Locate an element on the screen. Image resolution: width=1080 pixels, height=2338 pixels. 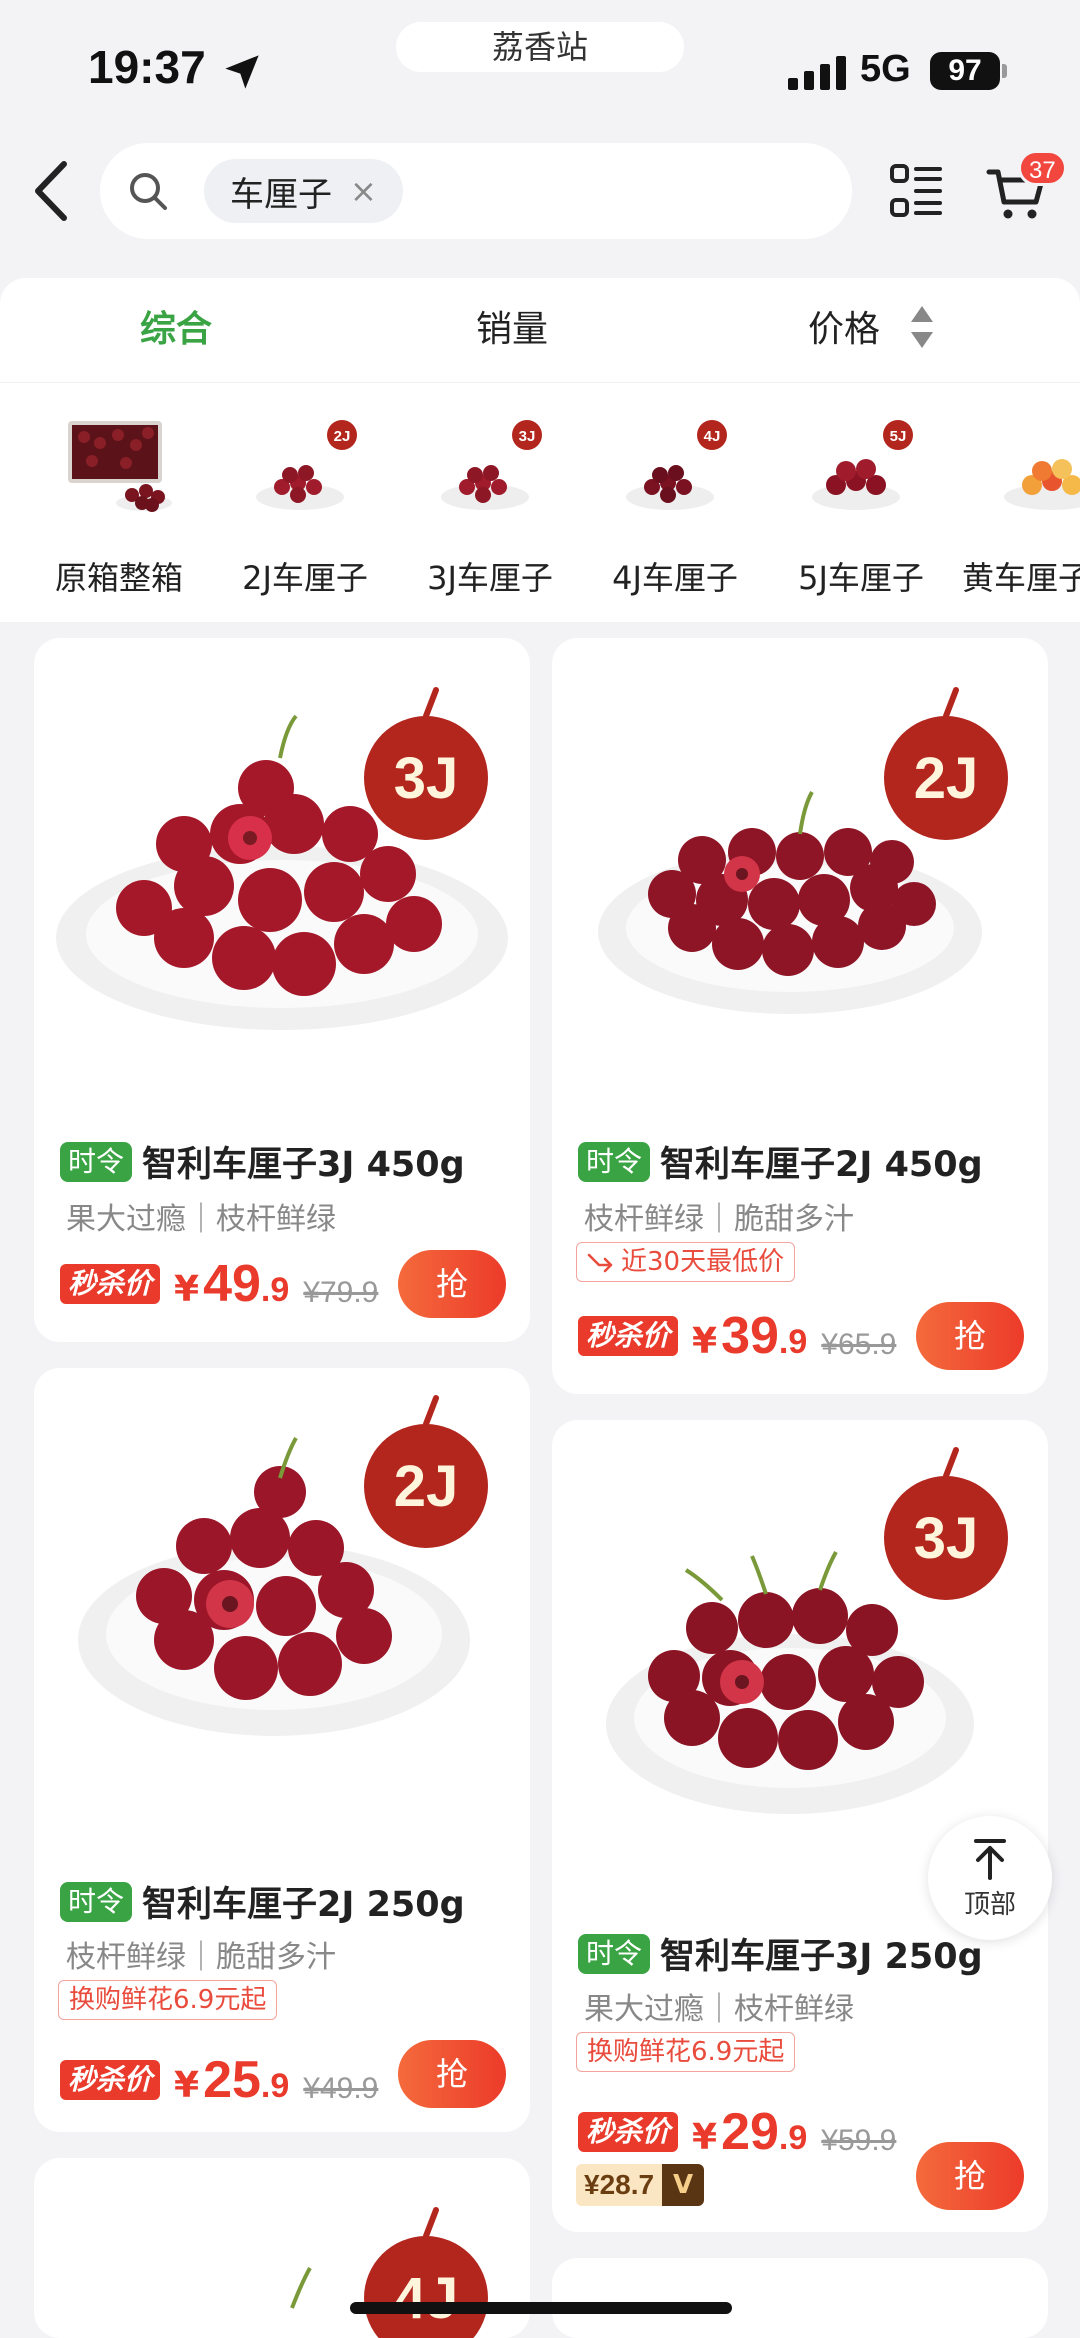
tab-comprehensive: 综合 is located at coordinates (176, 330).